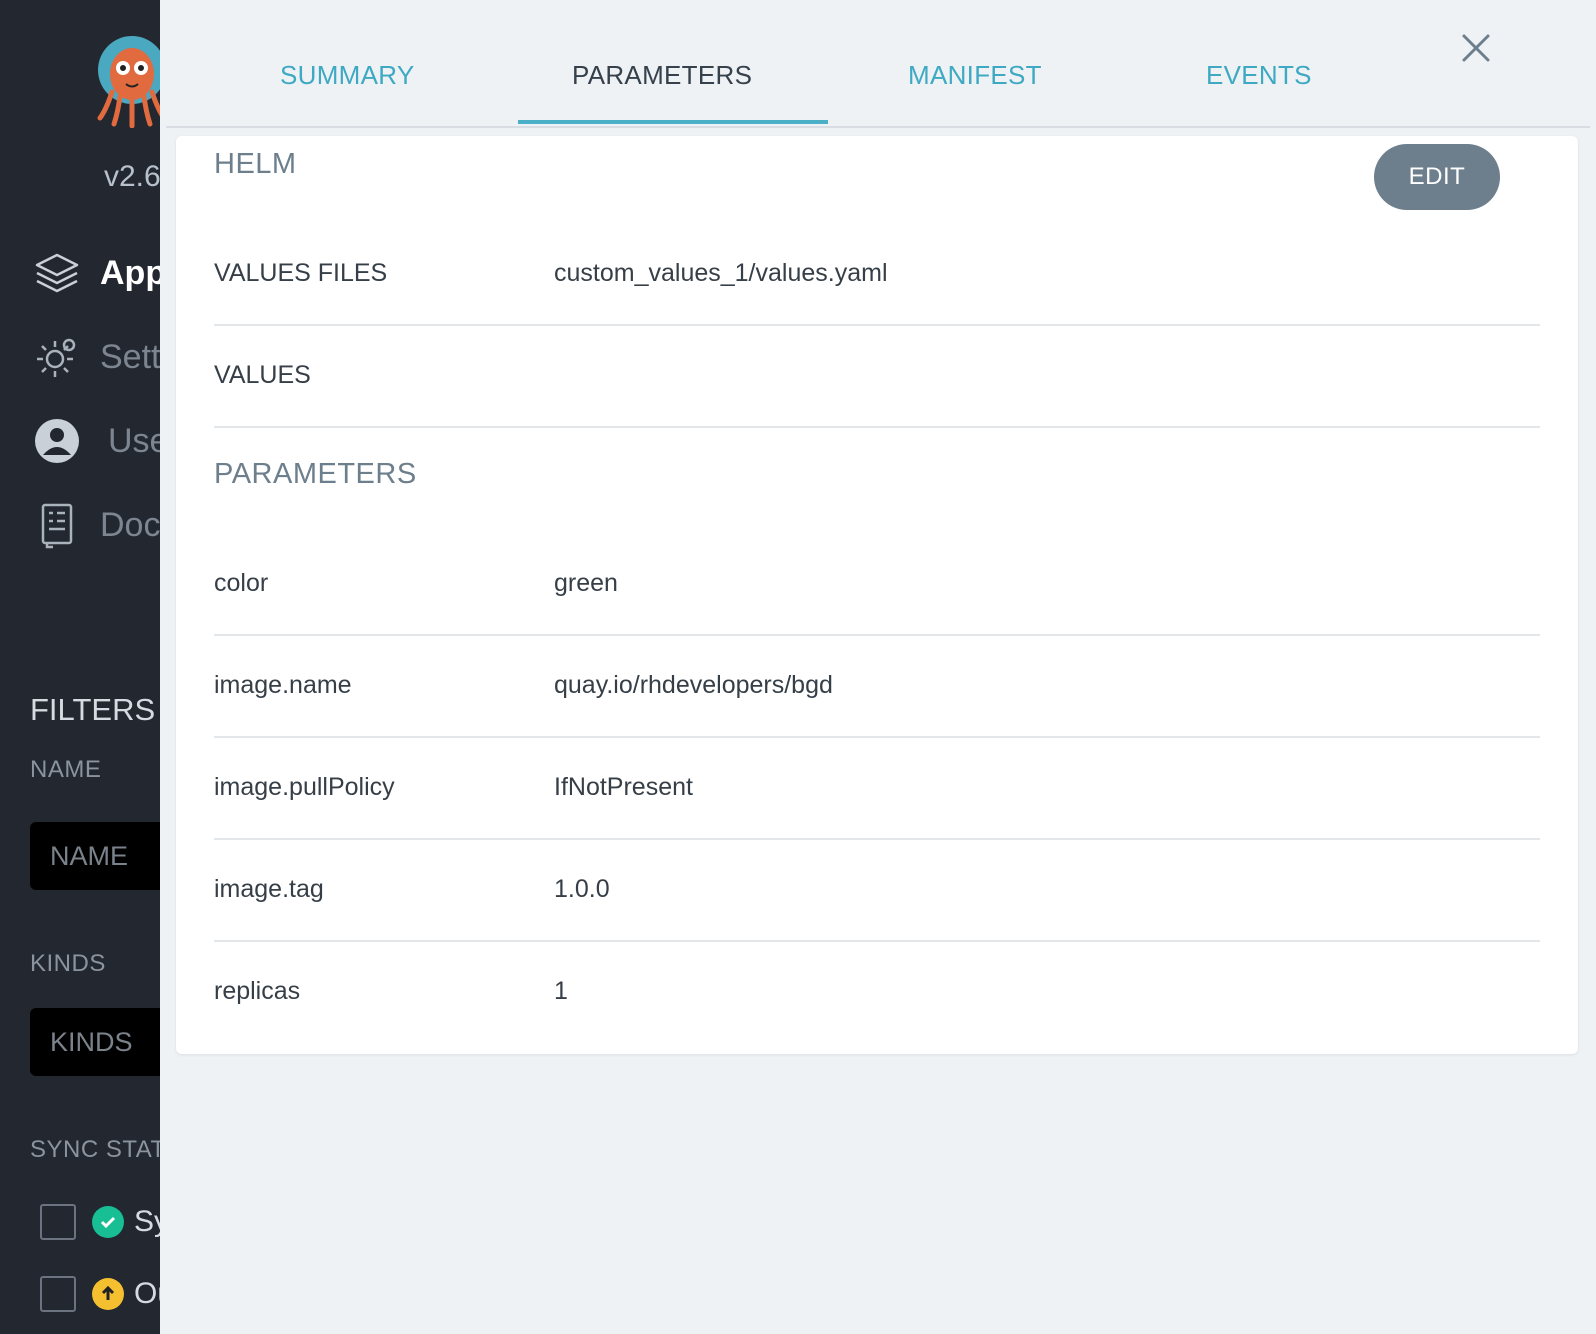  I want to click on kinds-filter-input, so click(95, 1042).